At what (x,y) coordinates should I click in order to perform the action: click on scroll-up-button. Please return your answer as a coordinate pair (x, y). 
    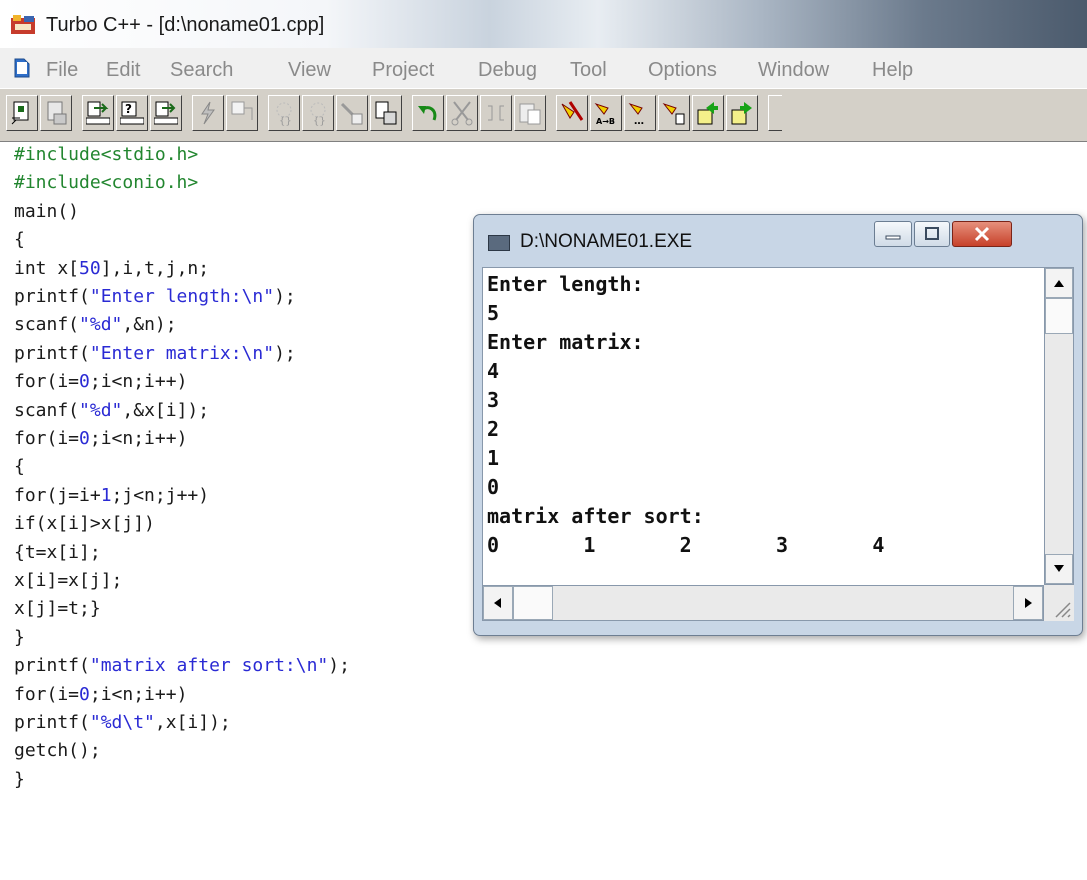
    Looking at the image, I should click on (1059, 283).